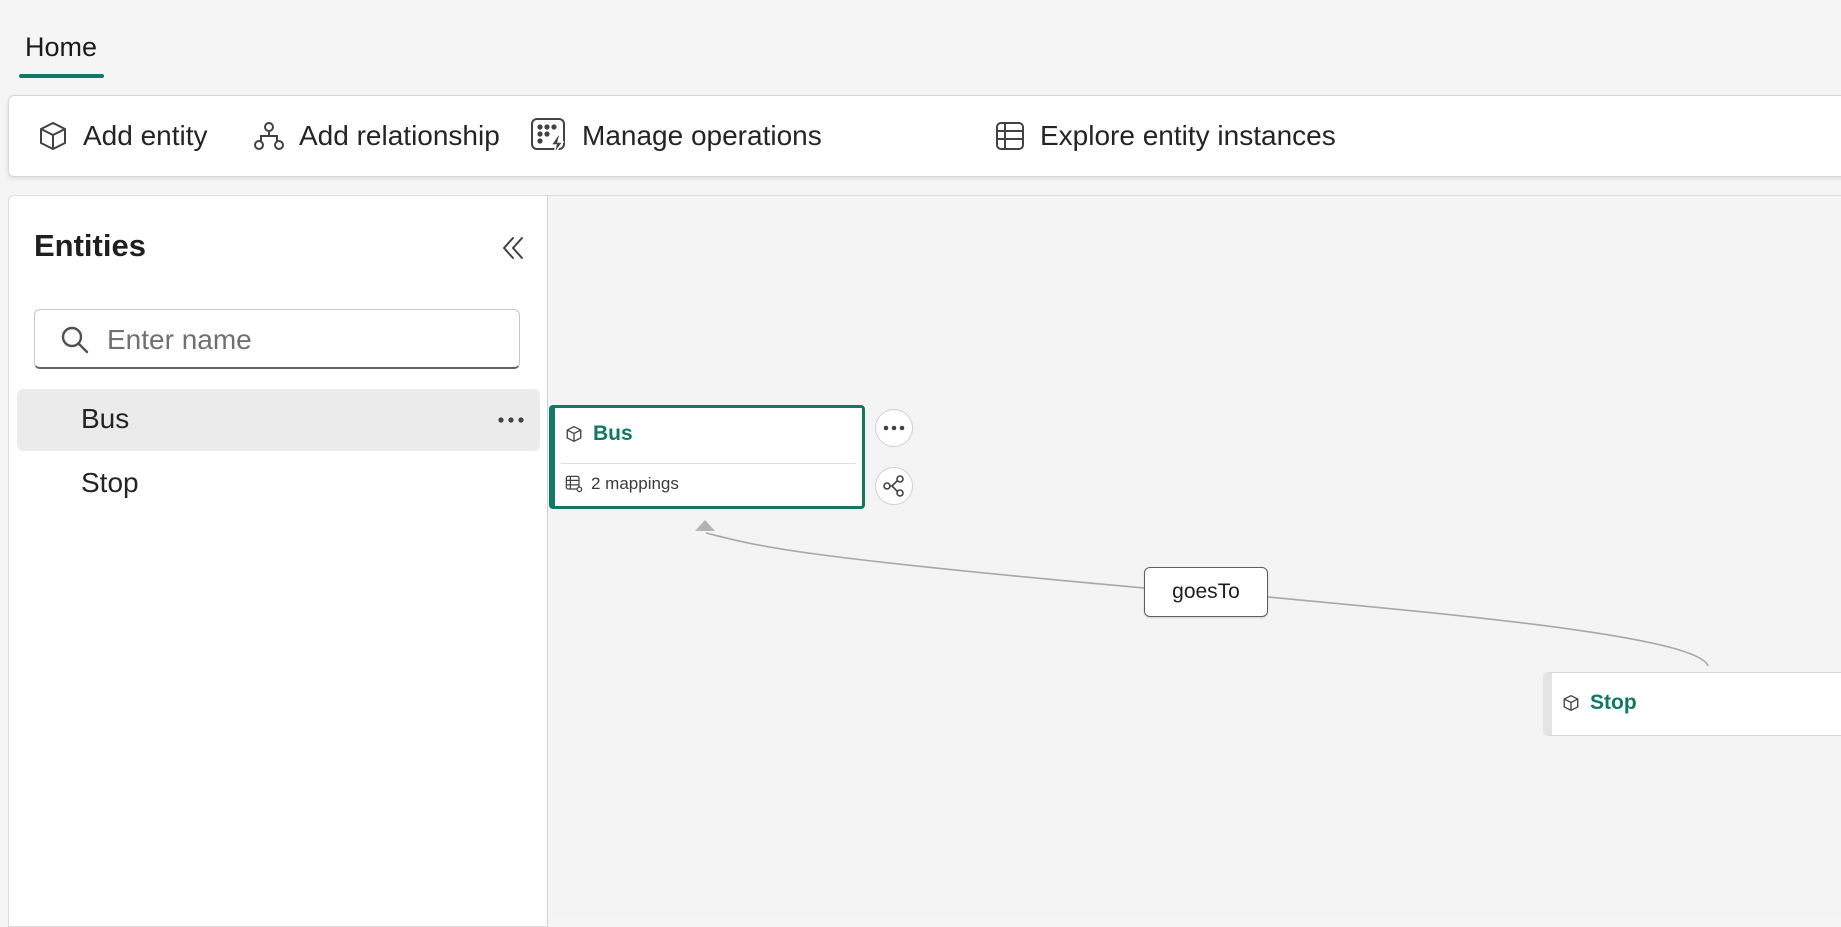 Image resolution: width=1841 pixels, height=927 pixels. I want to click on add-entity-button: Add entity, so click(122, 136).